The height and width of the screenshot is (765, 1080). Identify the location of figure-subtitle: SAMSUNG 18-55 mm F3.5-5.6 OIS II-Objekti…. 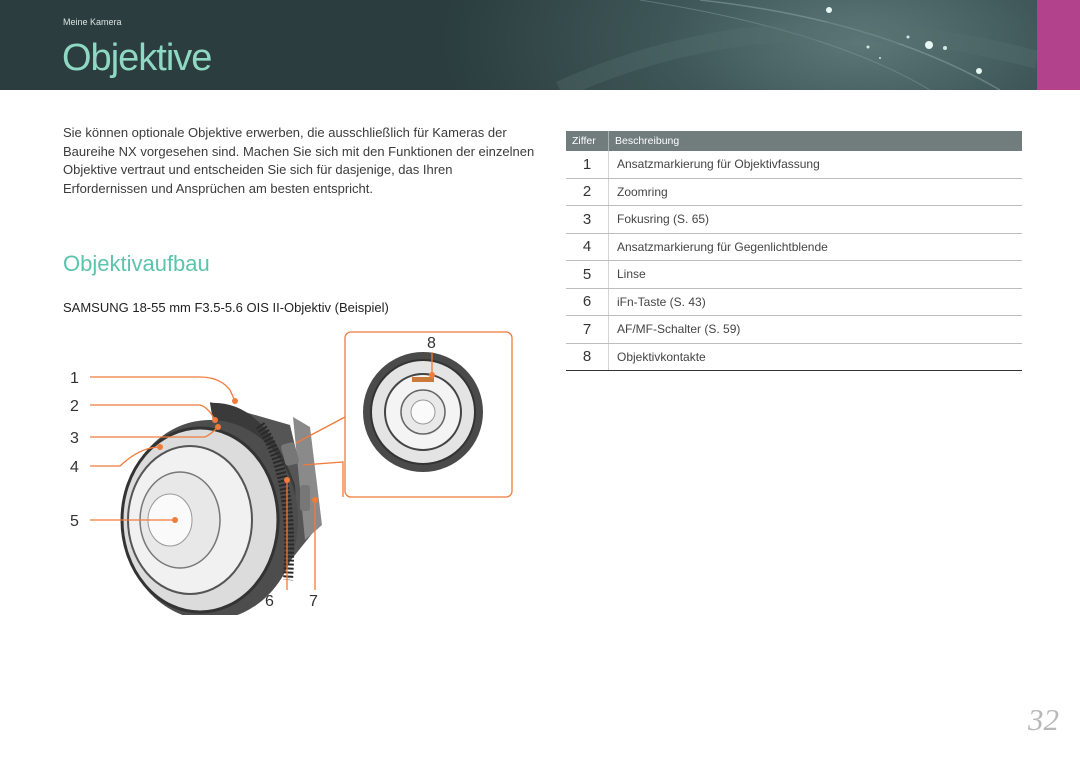
(226, 307).